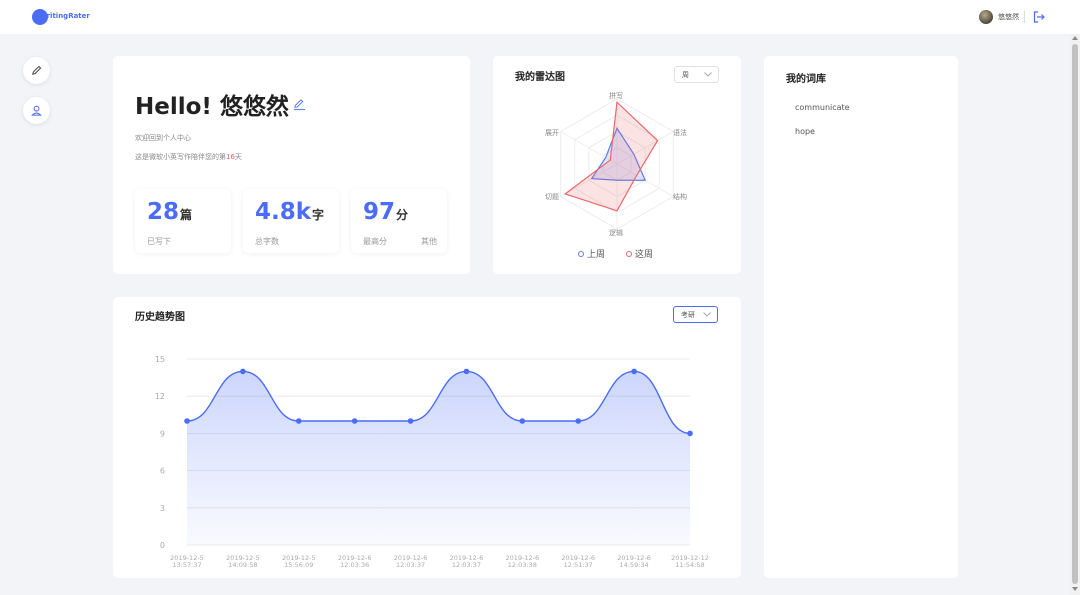 The width and height of the screenshot is (1080, 595). I want to click on app-logo: WritingRater, so click(61, 17).